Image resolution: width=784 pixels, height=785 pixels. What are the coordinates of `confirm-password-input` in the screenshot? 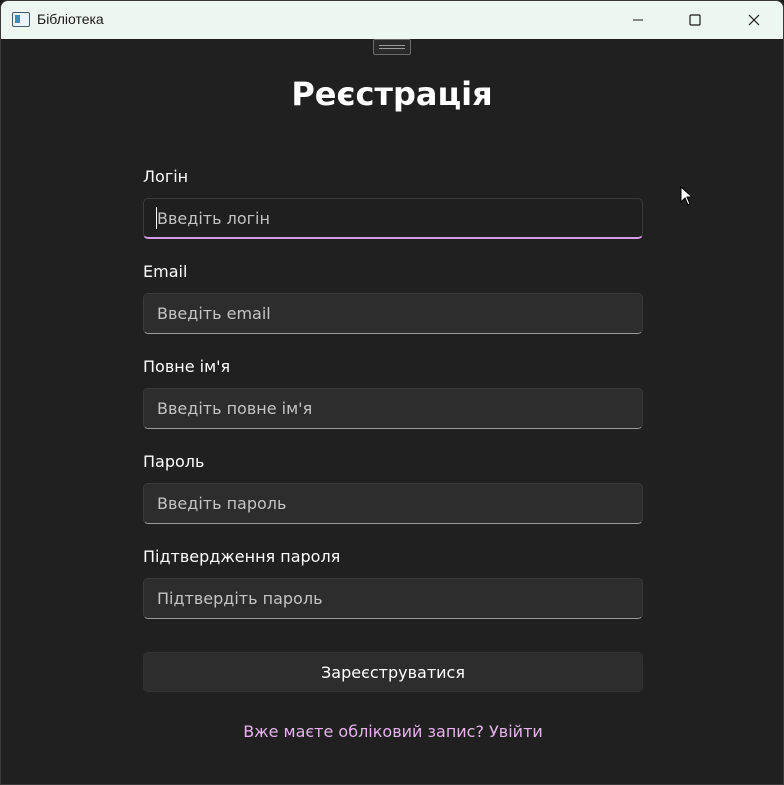 It's located at (393, 598).